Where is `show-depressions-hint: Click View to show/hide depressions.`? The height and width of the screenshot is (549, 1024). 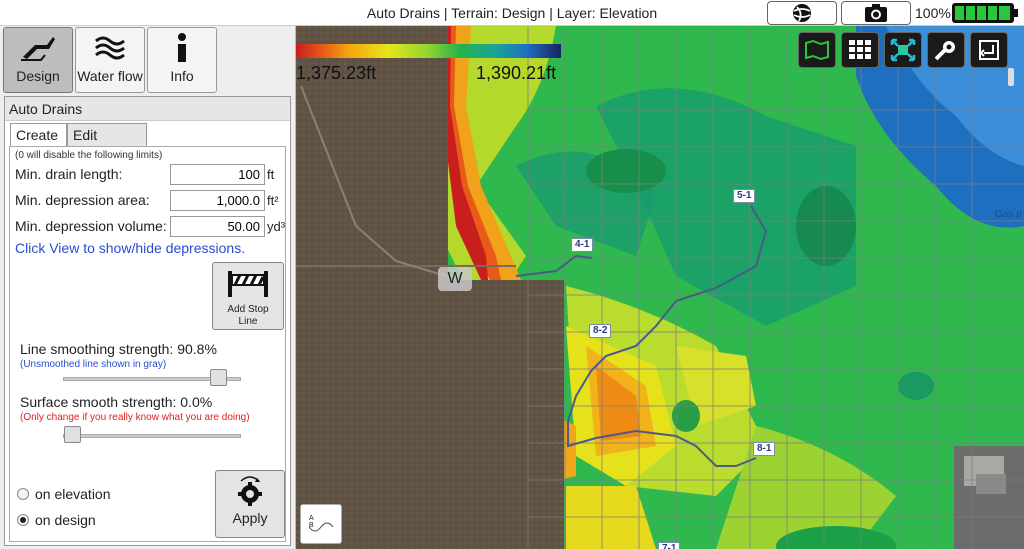 show-depressions-hint: Click View to show/hide depressions. is located at coordinates (130, 248).